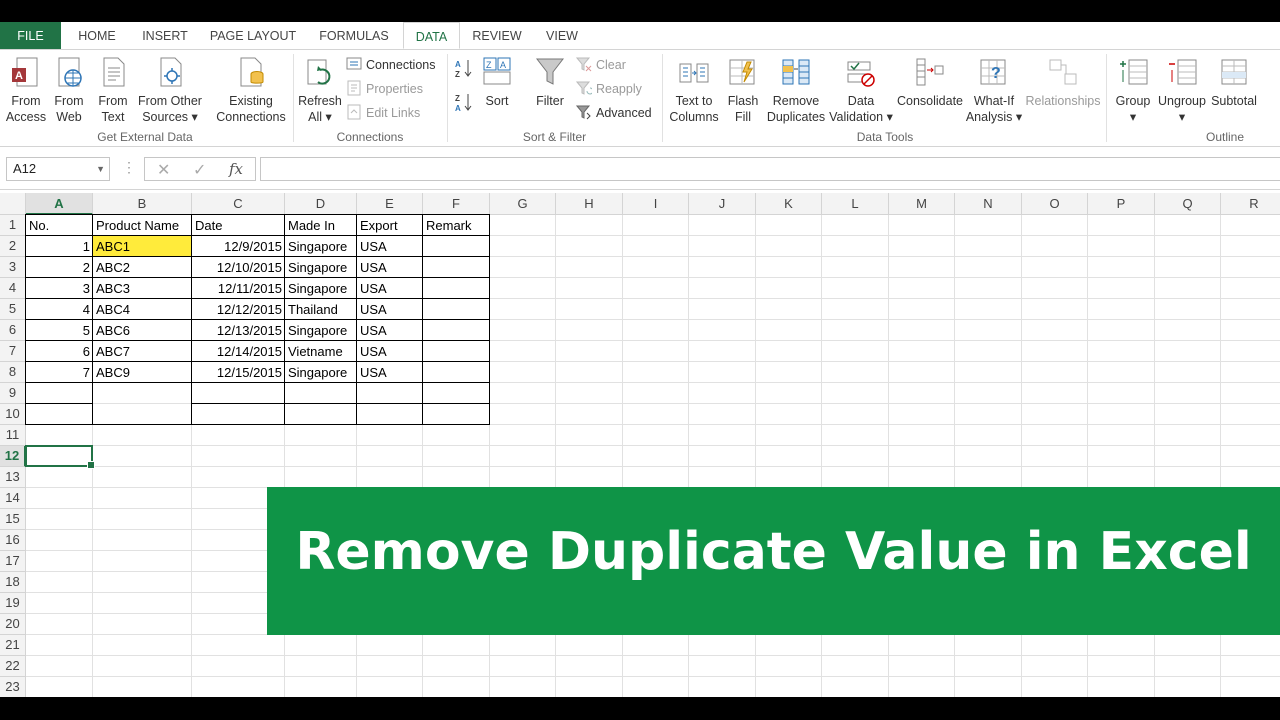 The image size is (1280, 720). What do you see at coordinates (58, 169) in the screenshot?
I see `name-box: A12 ▼` at bounding box center [58, 169].